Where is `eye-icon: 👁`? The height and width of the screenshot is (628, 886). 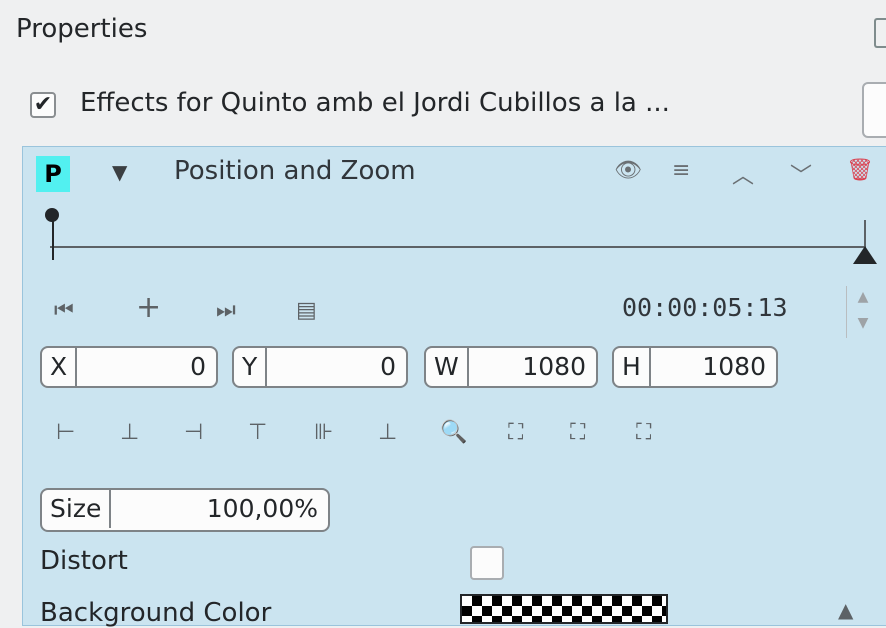
eye-icon: 👁 is located at coordinates (628, 170).